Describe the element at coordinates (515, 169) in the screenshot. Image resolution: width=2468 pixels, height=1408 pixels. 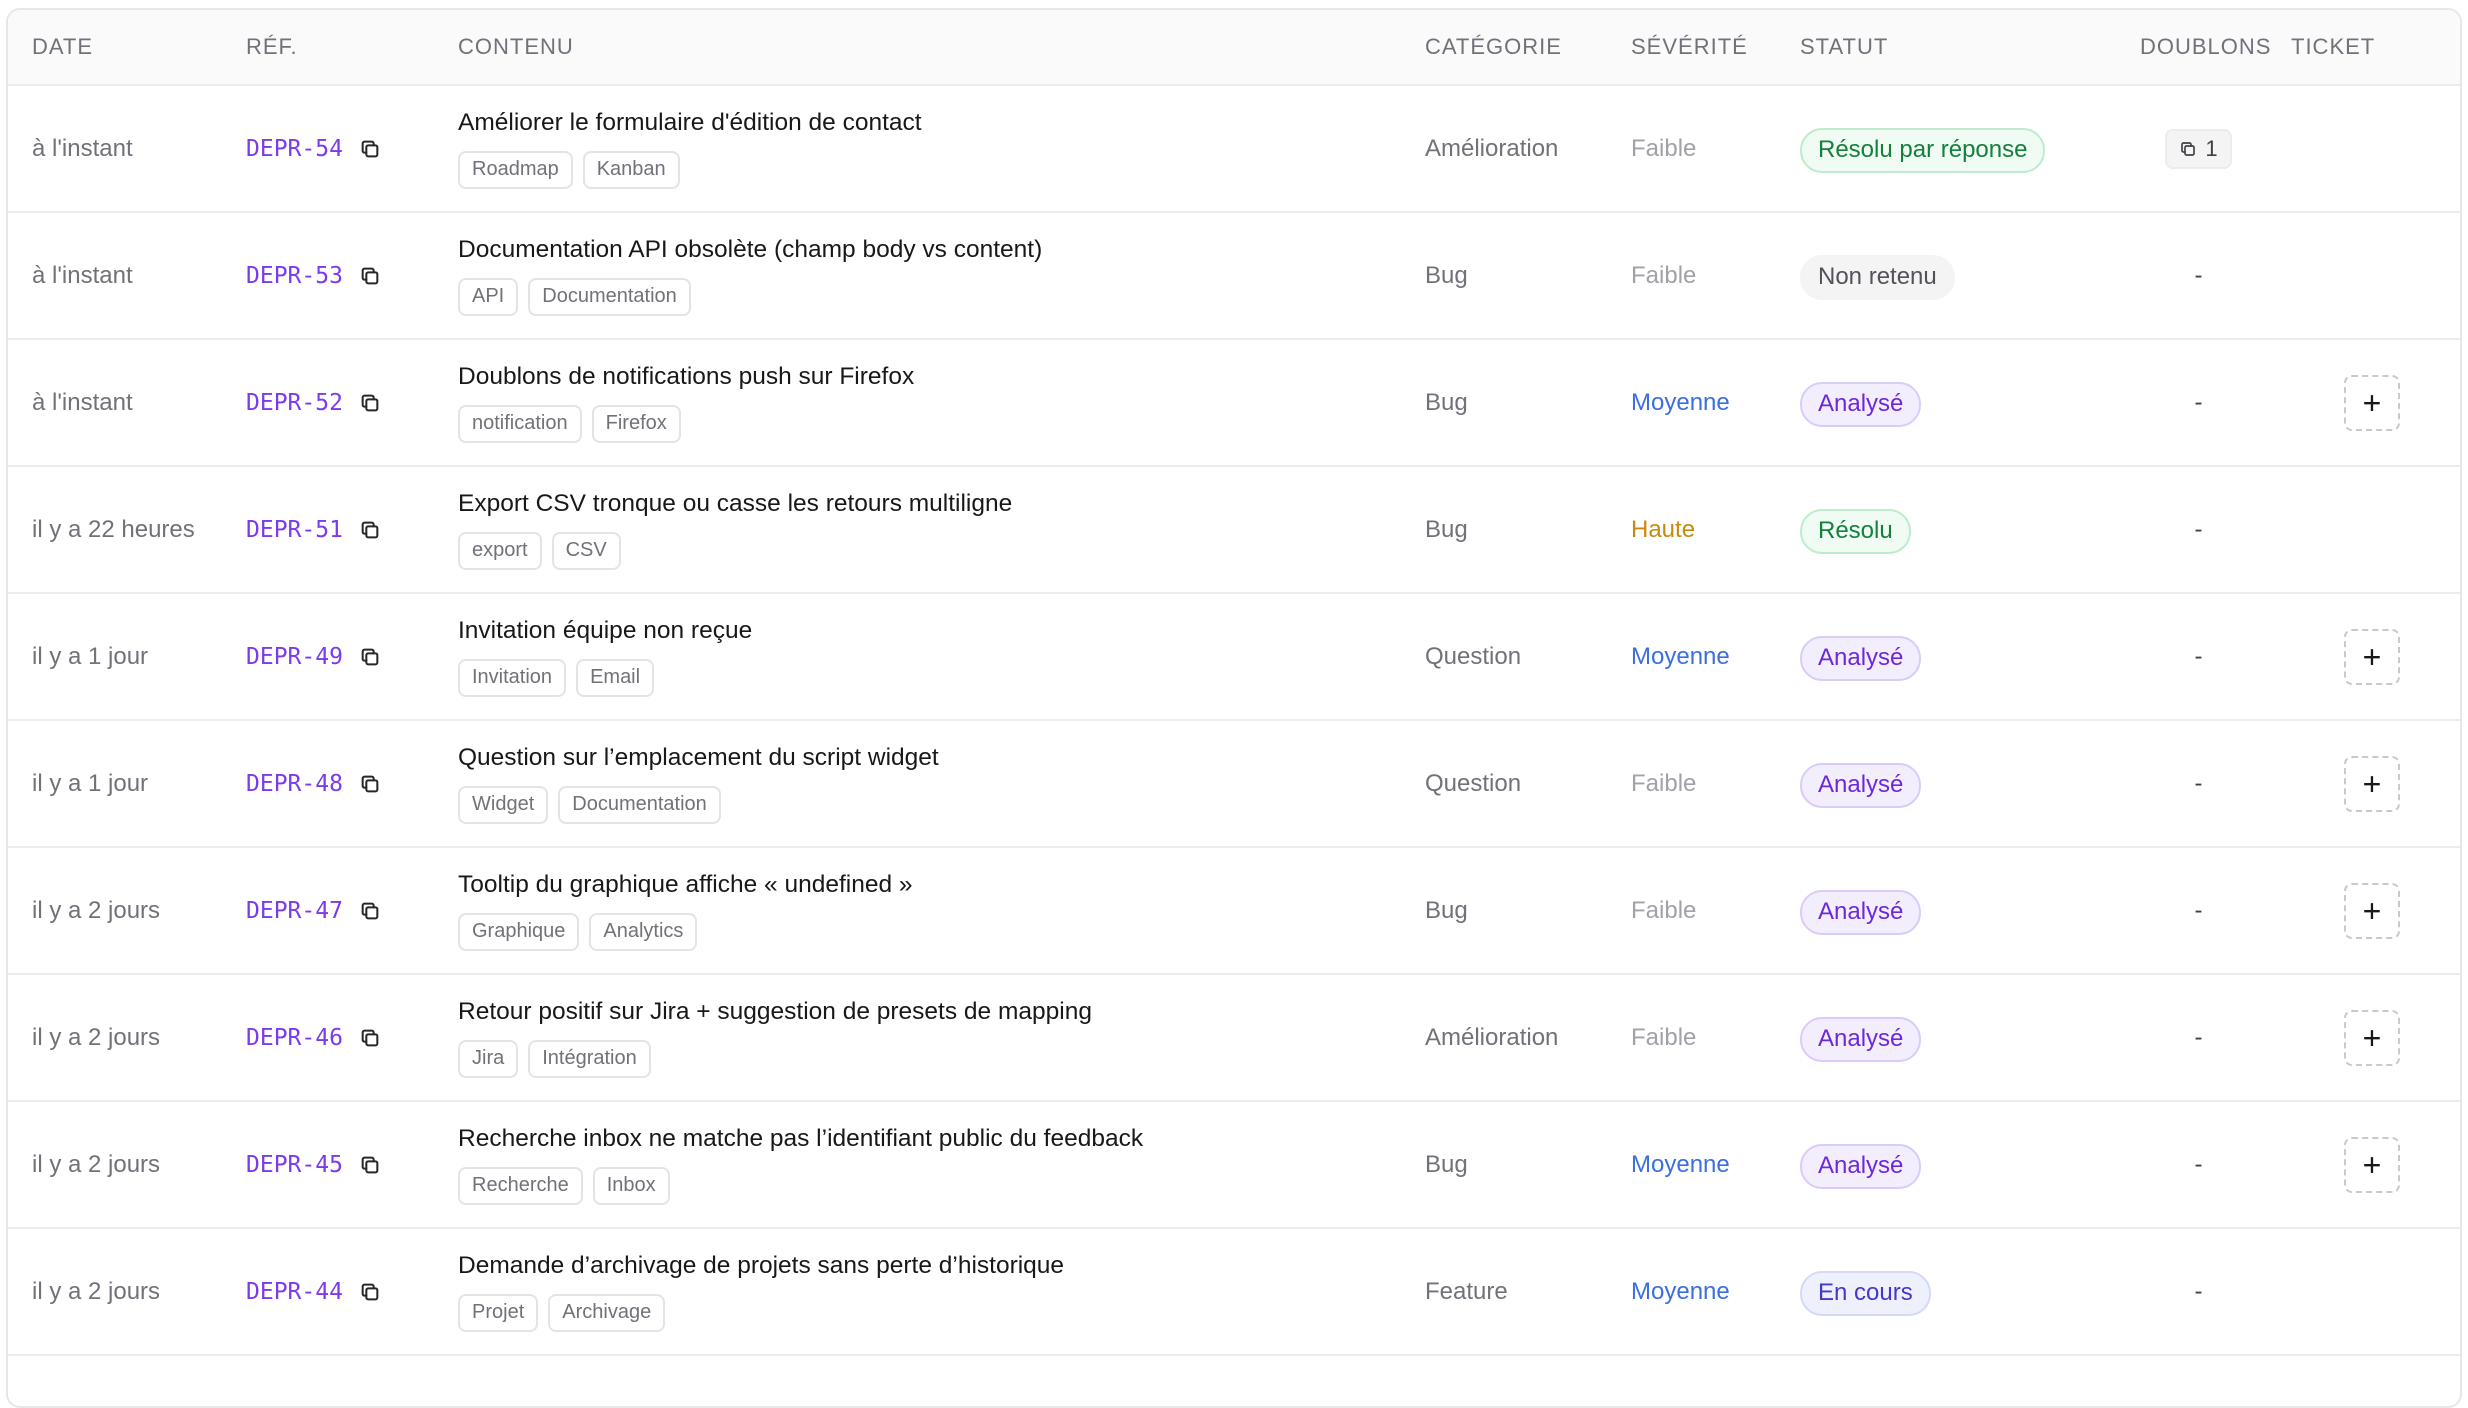
I see `tag-chip: Roadmap` at that location.